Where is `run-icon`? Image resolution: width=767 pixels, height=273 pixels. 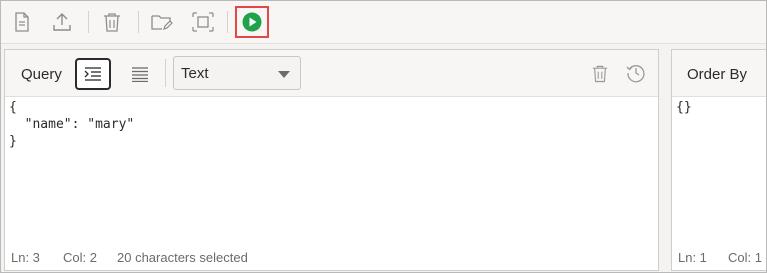
run-icon is located at coordinates (252, 22).